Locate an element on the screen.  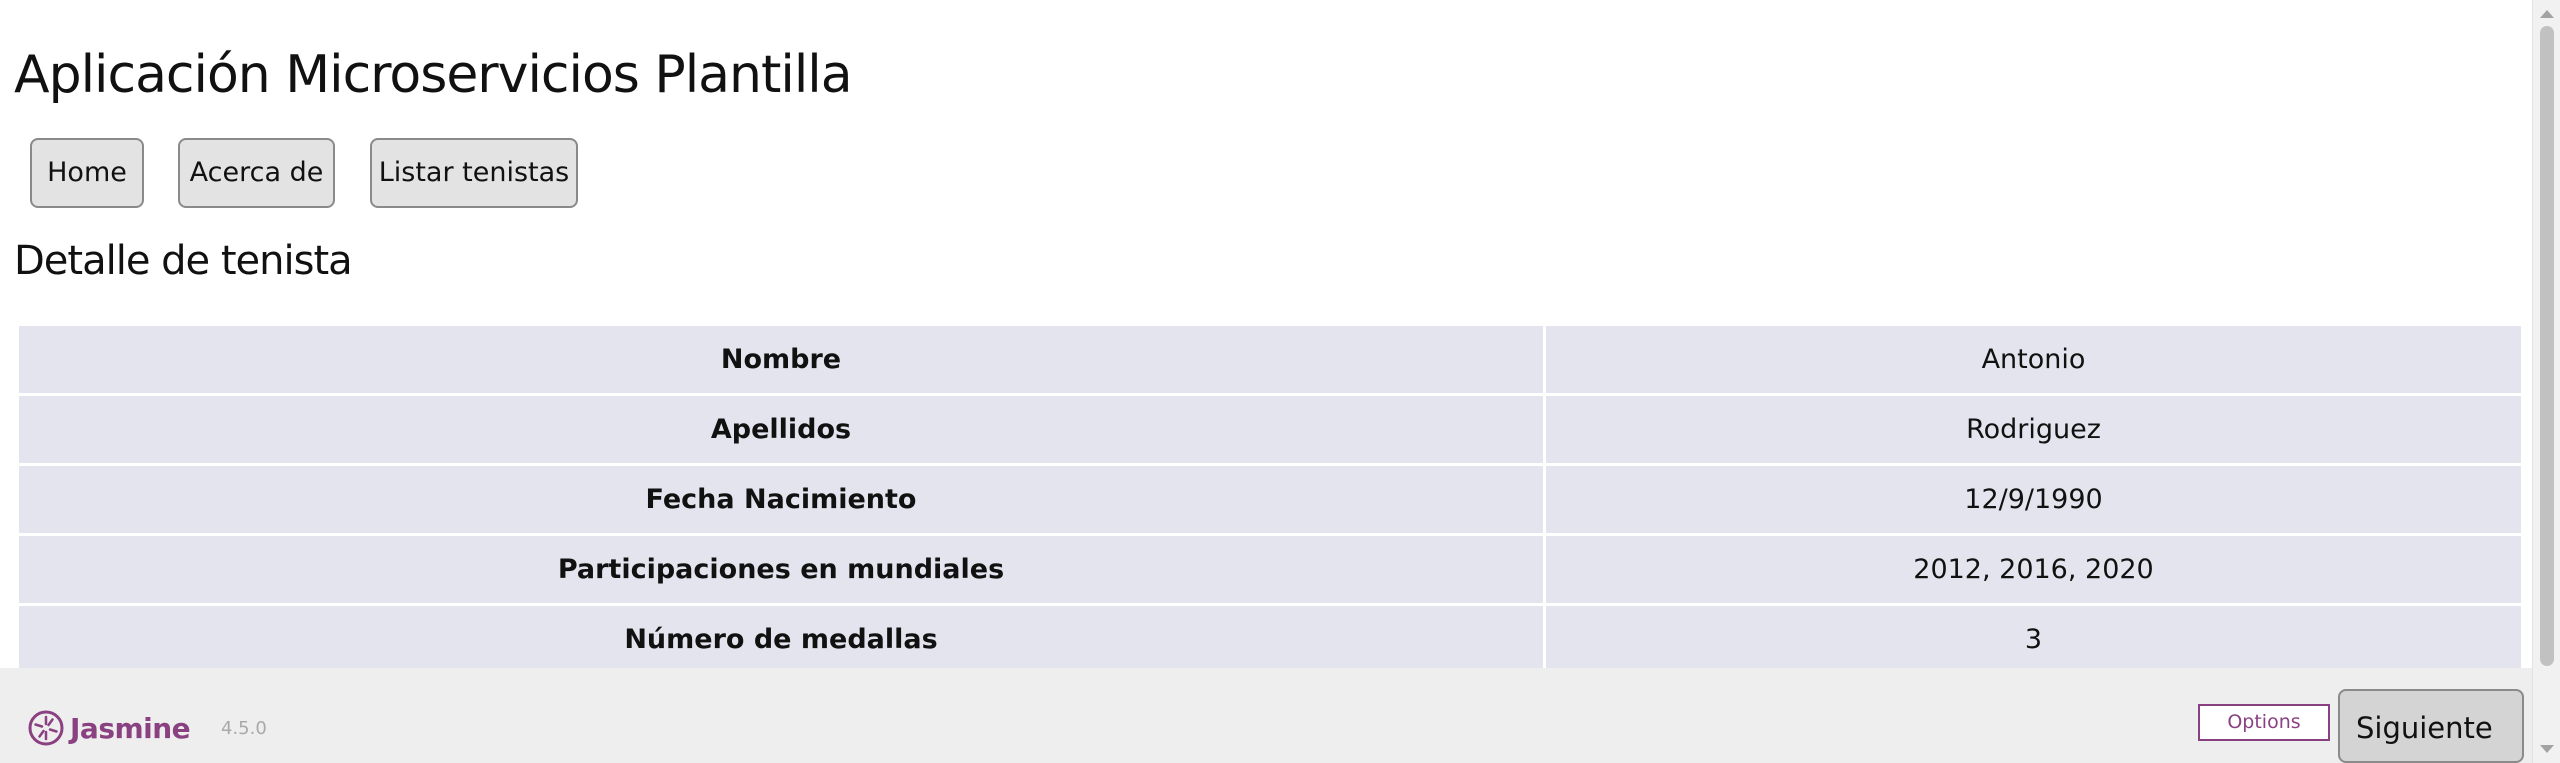
next-button: Siguiente is located at coordinates (2431, 726).